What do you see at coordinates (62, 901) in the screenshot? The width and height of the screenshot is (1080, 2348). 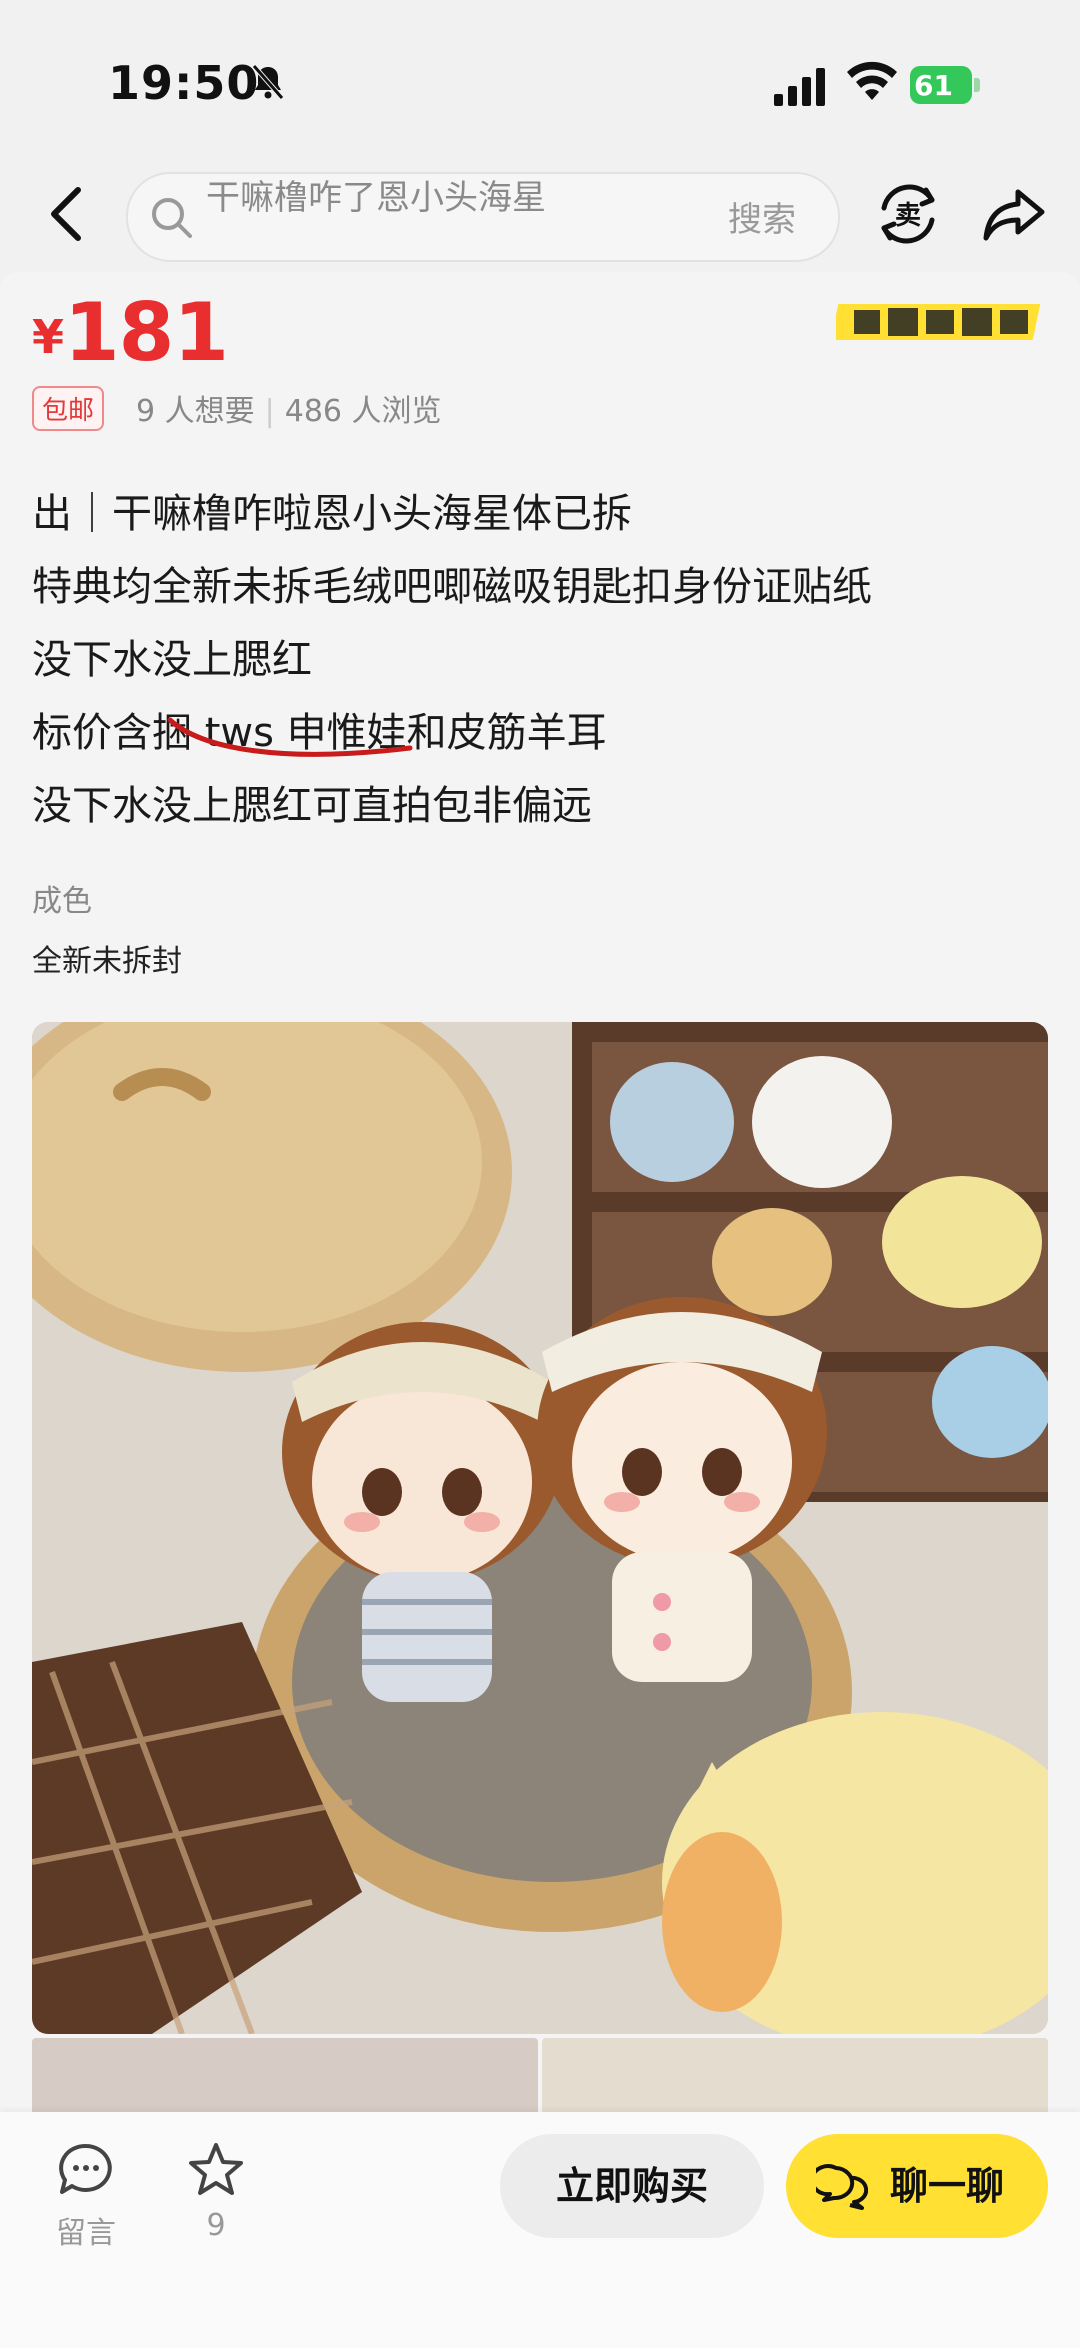 I see `condition-label: 成色` at bounding box center [62, 901].